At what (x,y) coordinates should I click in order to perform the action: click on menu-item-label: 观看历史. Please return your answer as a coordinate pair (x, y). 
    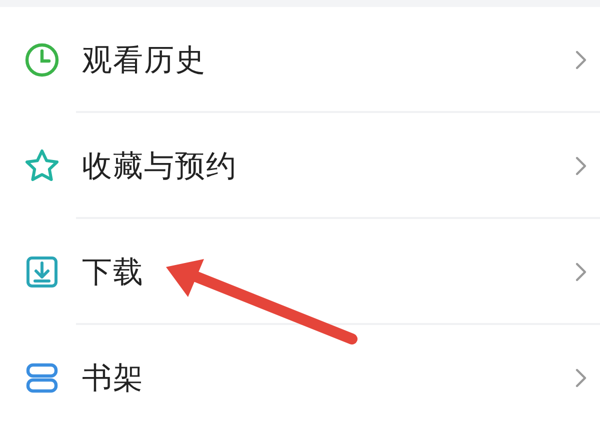
    Looking at the image, I should click on (328, 60).